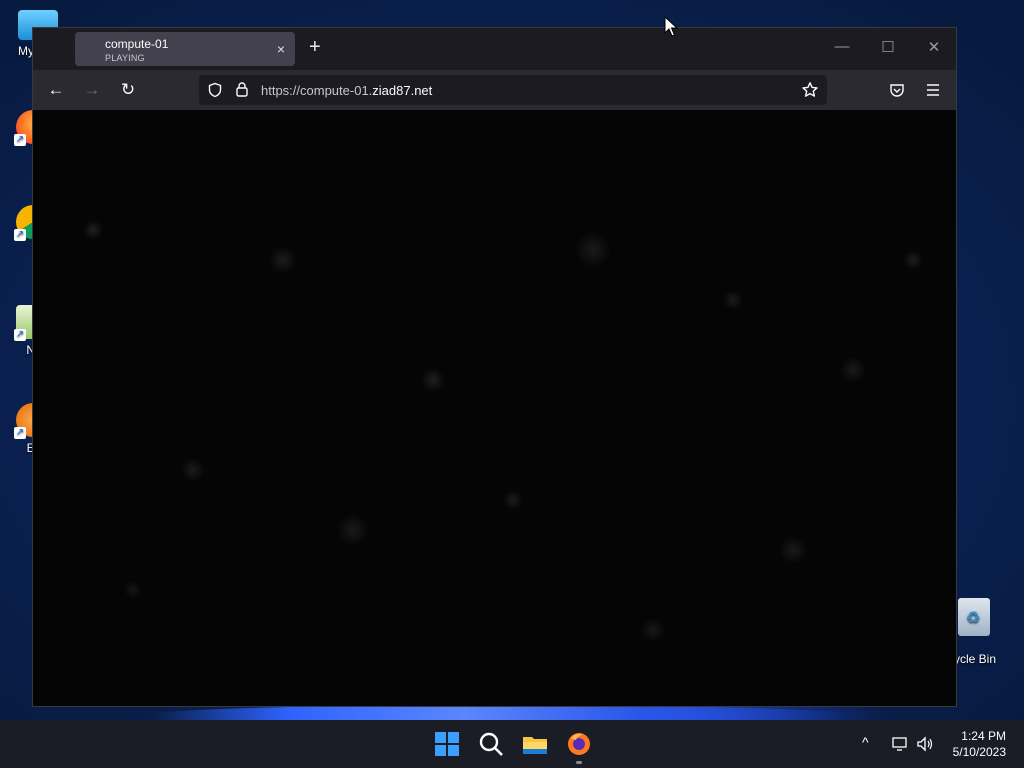  Describe the element at coordinates (810, 90) in the screenshot. I see `bookmark-star-icon` at that location.